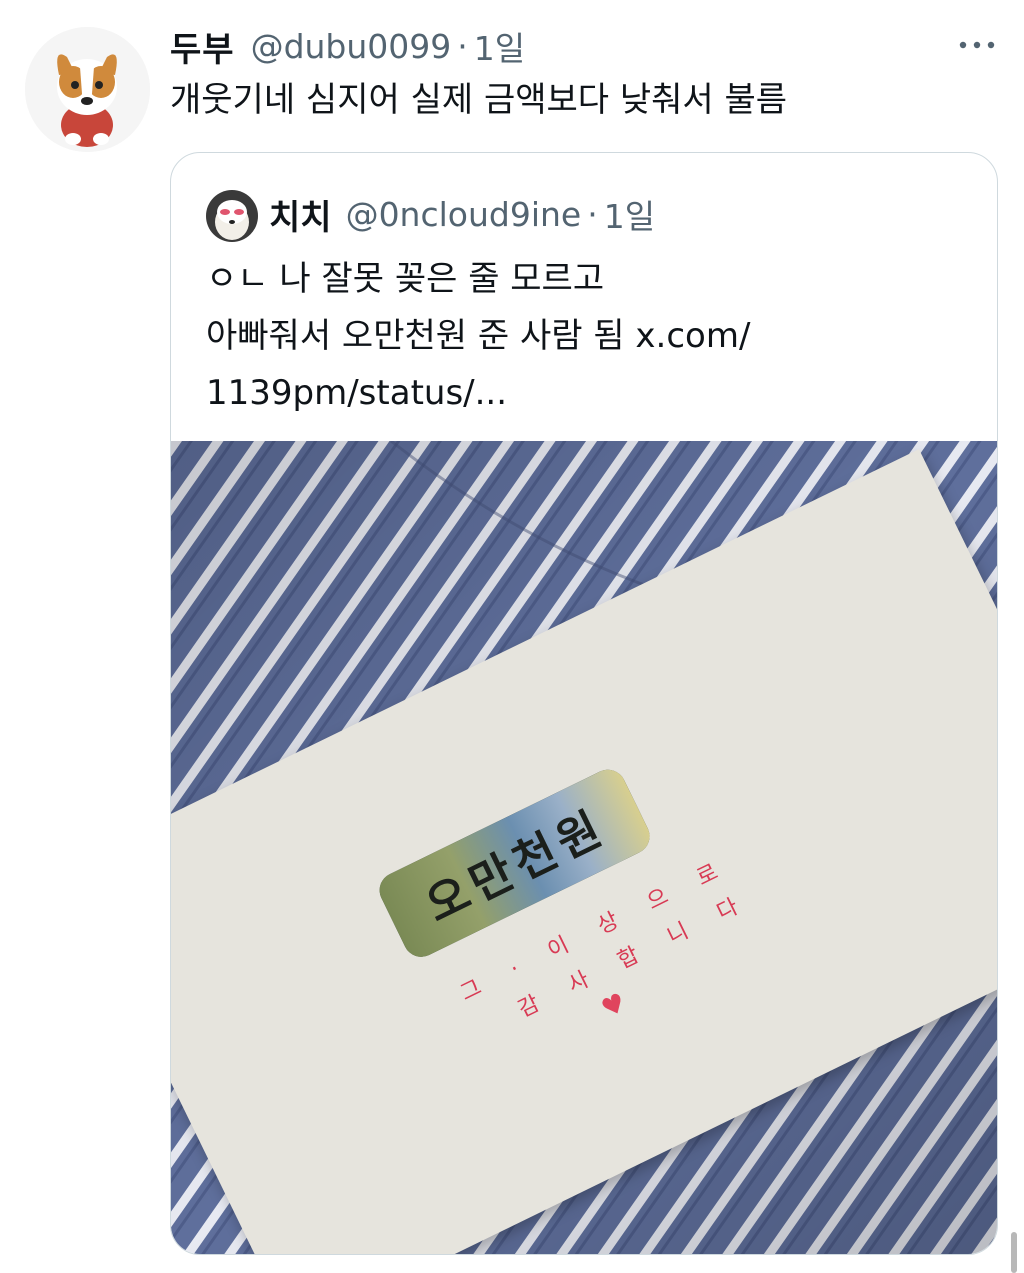 The image size is (1024, 1273). Describe the element at coordinates (405, 279) in the screenshot. I see `quoted-text-line: ㅇㄴ 나 잘못 꽂은 줄 모르고` at that location.